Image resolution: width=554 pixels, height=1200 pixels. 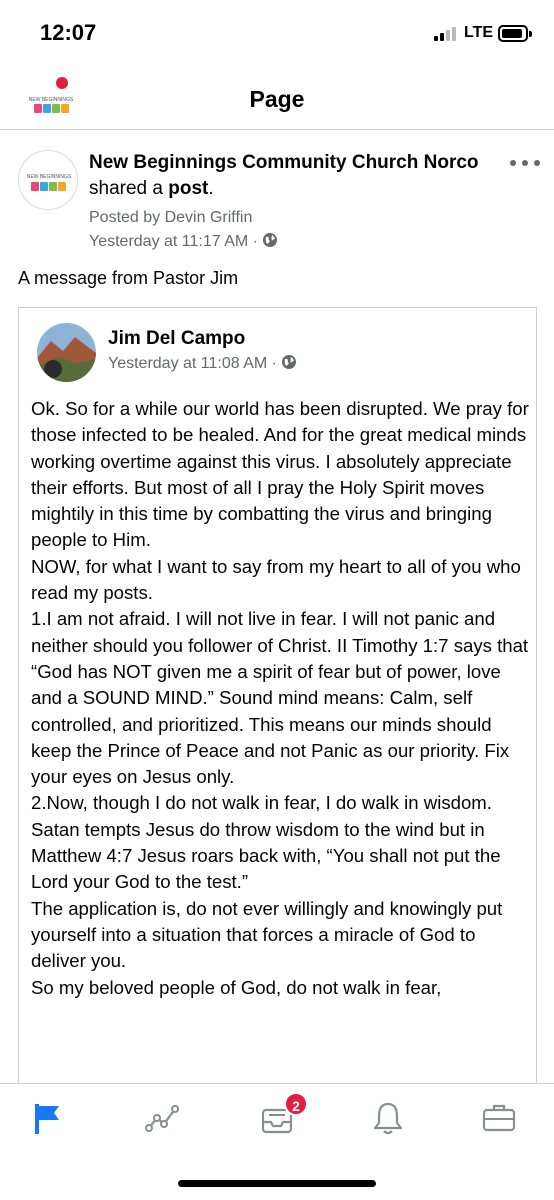 What do you see at coordinates (128, 278) in the screenshot?
I see `post-message: A message from Pastor Jim` at bounding box center [128, 278].